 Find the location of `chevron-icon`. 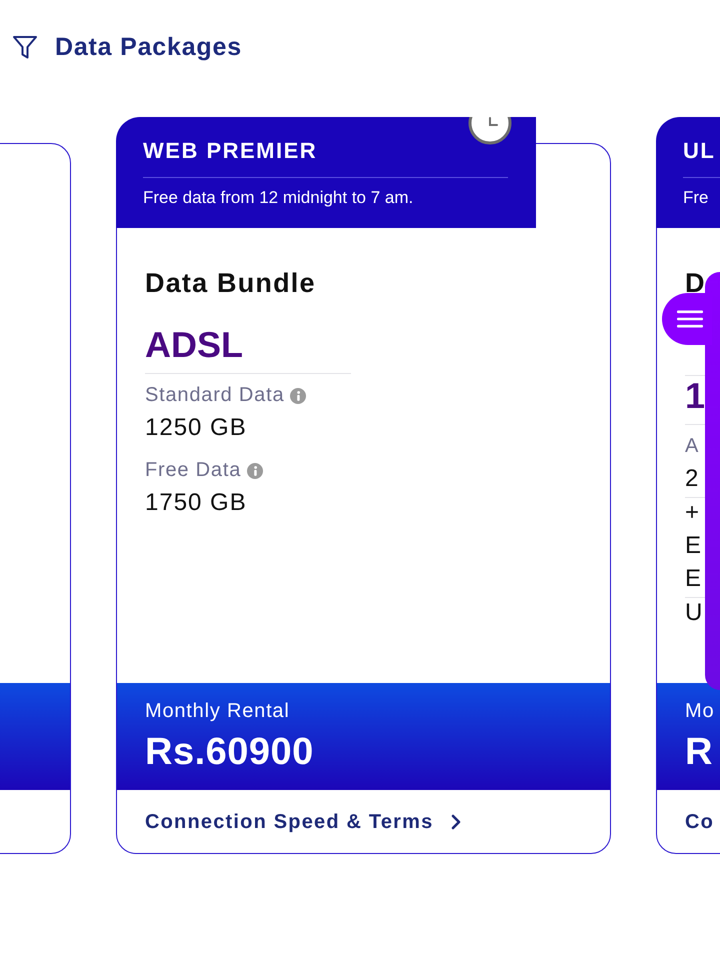

chevron-icon is located at coordinates (456, 822).